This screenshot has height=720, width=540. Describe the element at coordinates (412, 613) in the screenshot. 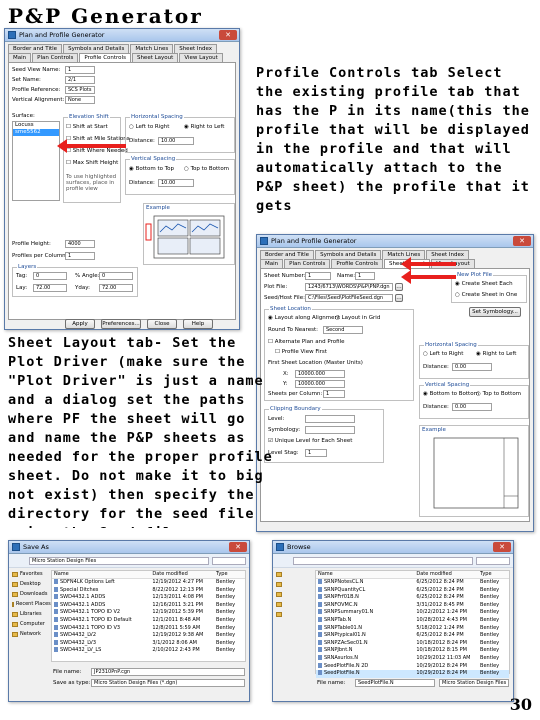

I see `file-row: SRNPSummary01.N 10/22/2012 1:24 PM Bentley` at that location.